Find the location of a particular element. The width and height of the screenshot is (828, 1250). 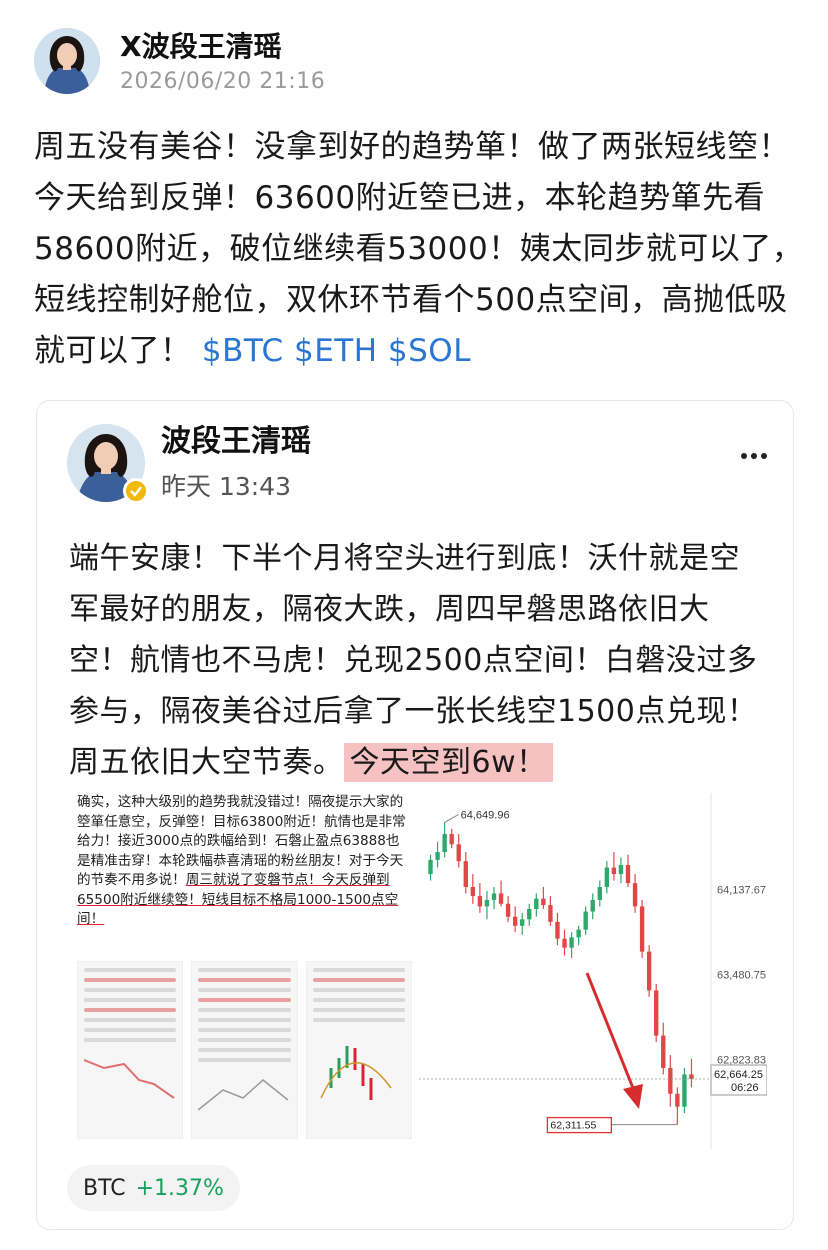

cashtag-btc: $BTC is located at coordinates (243, 351).